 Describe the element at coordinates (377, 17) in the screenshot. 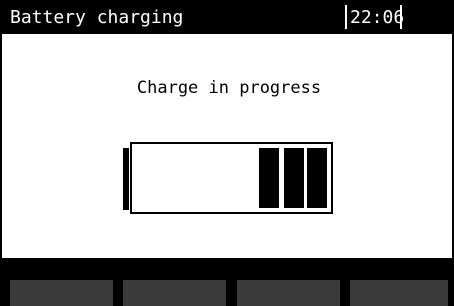

I see `clock: 22:06` at that location.